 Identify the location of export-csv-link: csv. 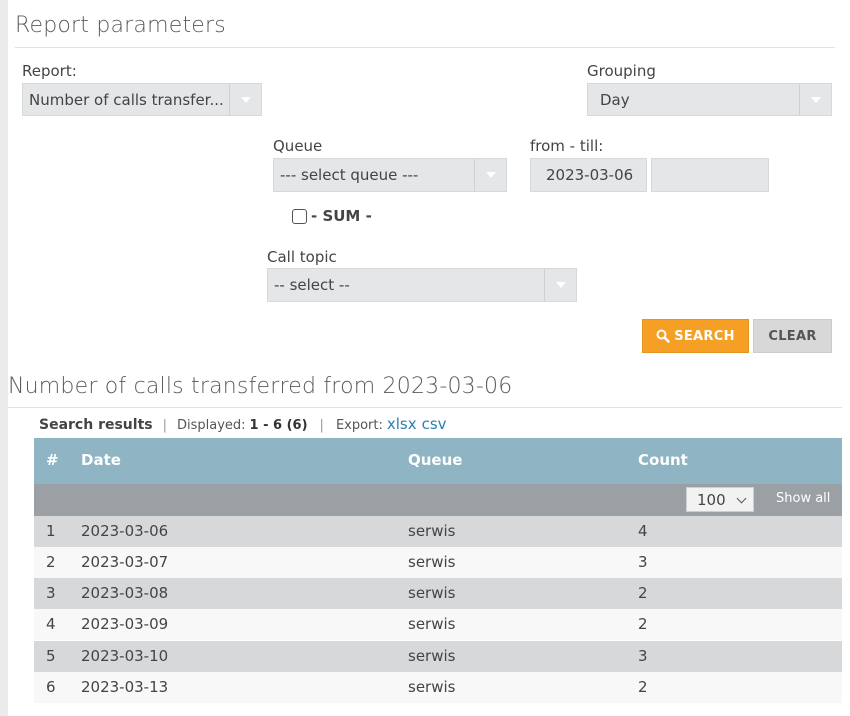
(434, 424).